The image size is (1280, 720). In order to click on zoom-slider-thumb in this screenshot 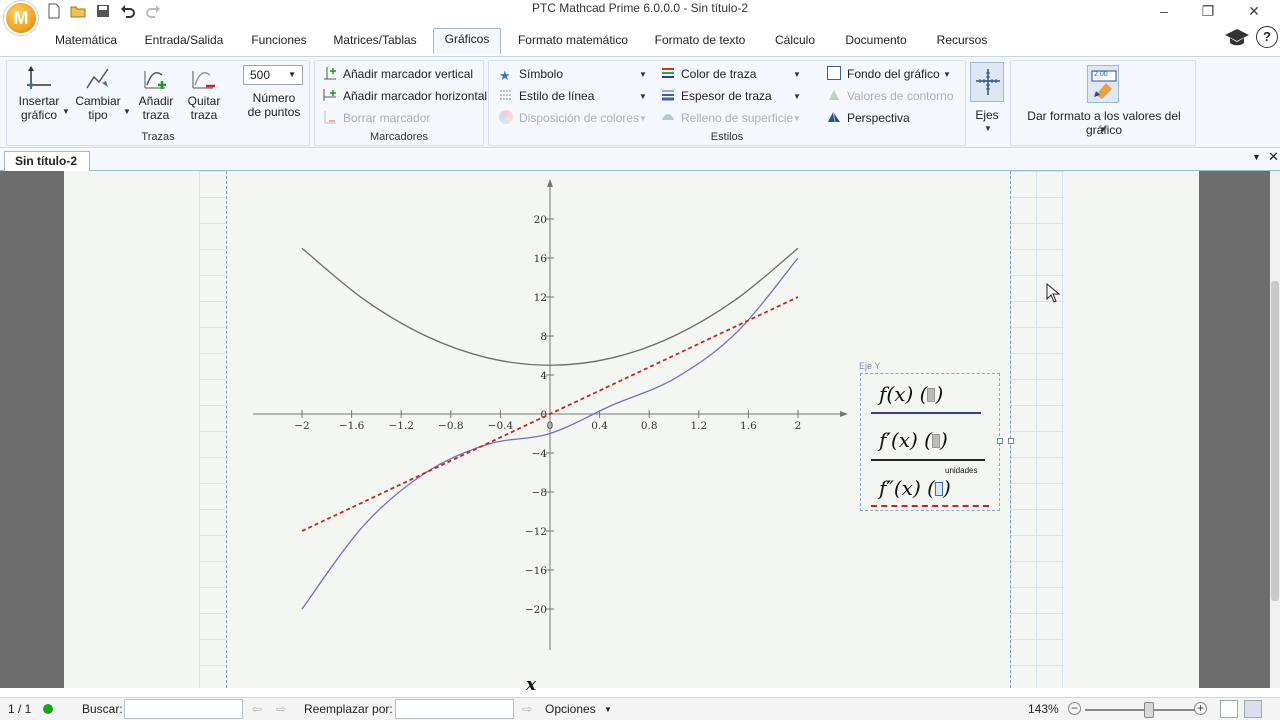, I will do `click(1149, 710)`.